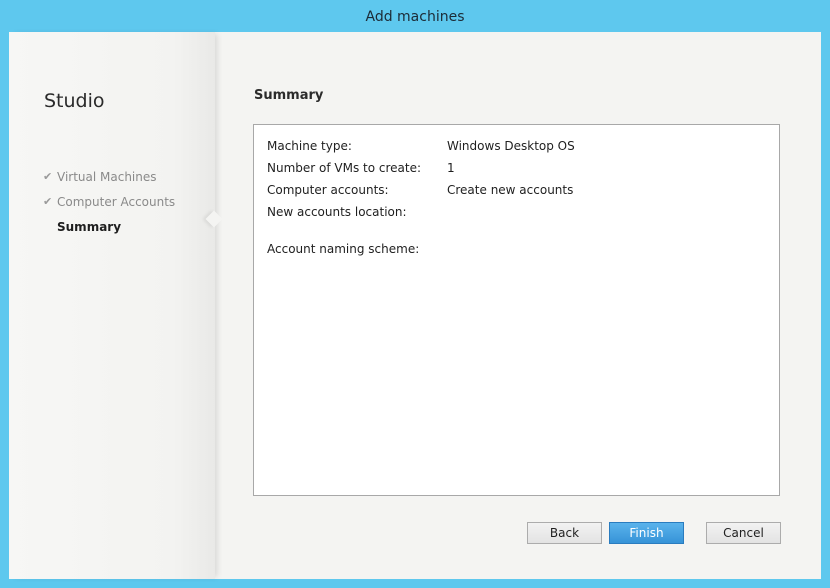  Describe the element at coordinates (344, 168) in the screenshot. I see `summary-label: Number of VMs to create:` at that location.